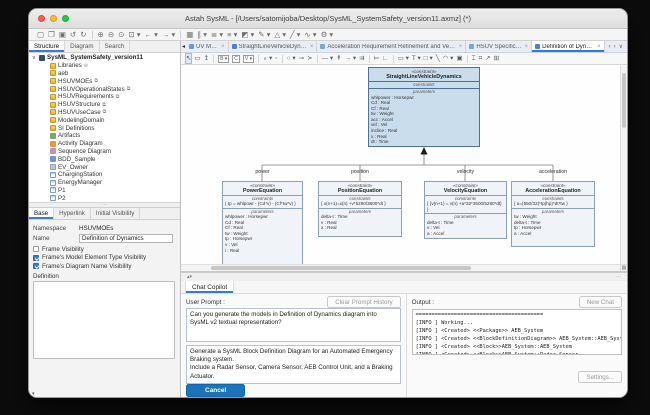  Describe the element at coordinates (65, 18) in the screenshot. I see `fullscreen-window-button` at that location.